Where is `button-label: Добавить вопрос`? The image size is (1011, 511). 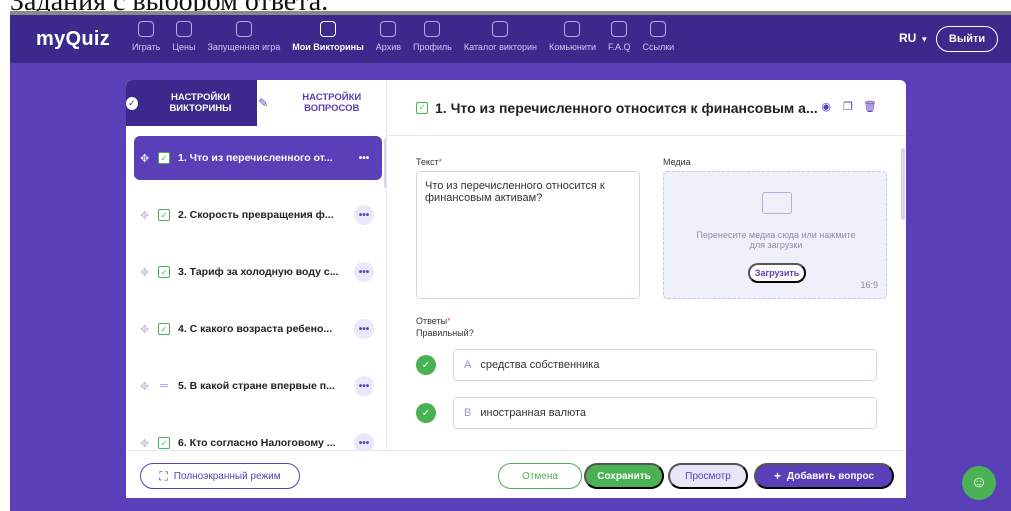 button-label: Добавить вопрос is located at coordinates (830, 476).